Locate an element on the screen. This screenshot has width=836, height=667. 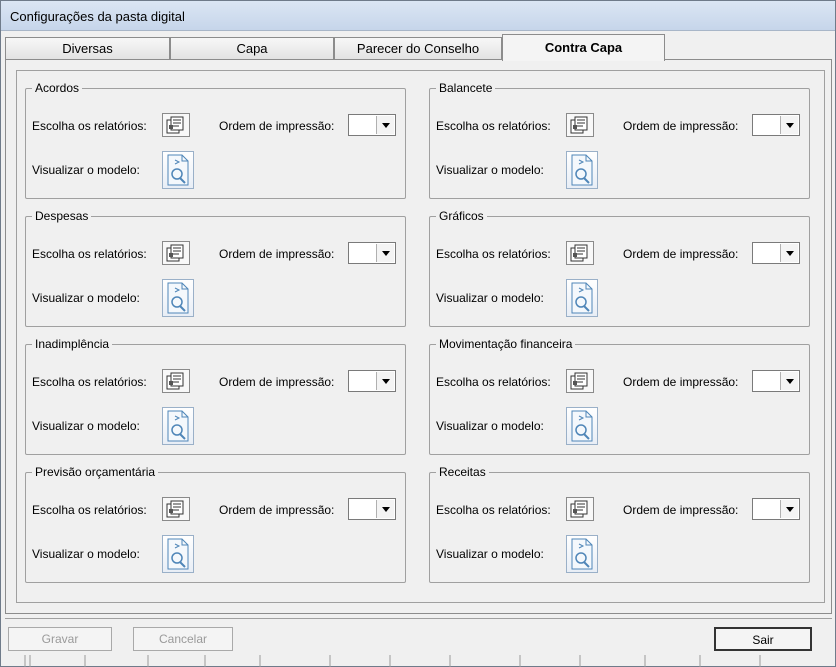
save-button-label: Gravar is located at coordinates (60, 639).